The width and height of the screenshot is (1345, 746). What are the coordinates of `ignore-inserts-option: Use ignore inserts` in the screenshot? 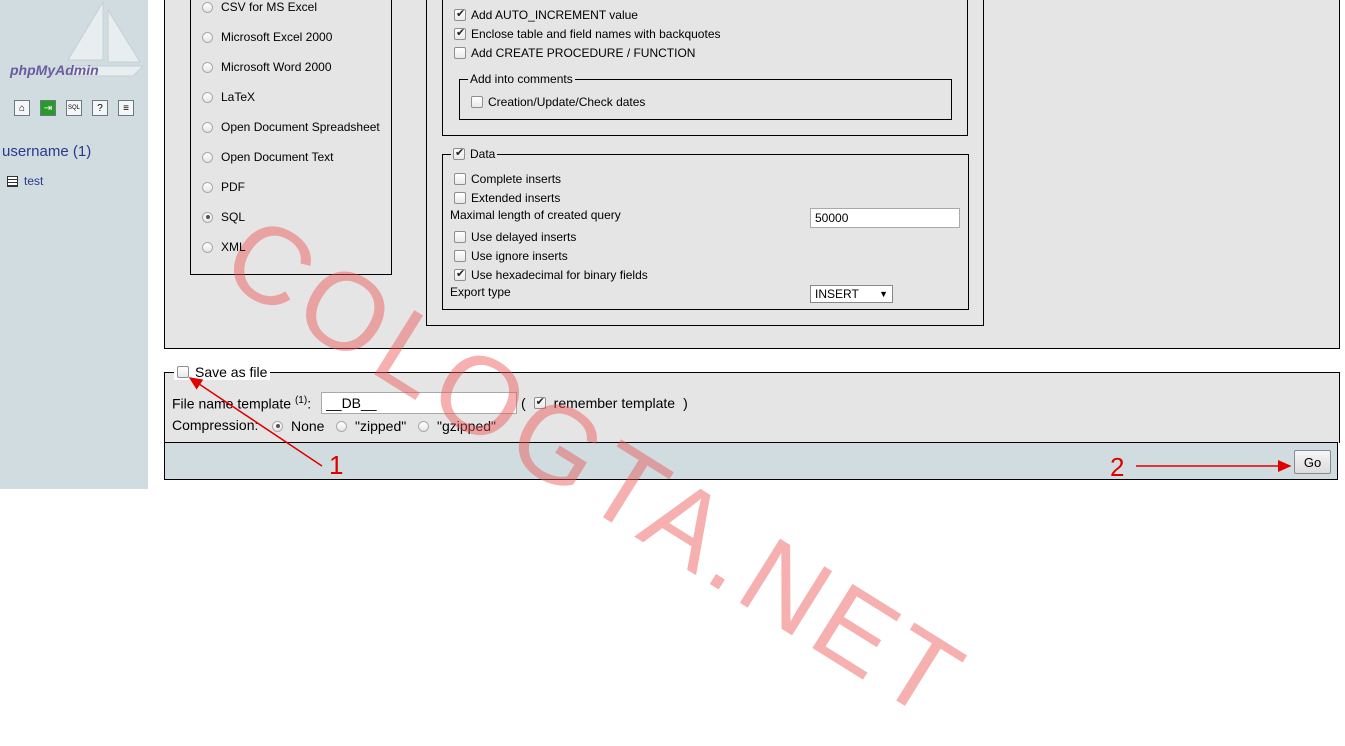 It's located at (511, 256).